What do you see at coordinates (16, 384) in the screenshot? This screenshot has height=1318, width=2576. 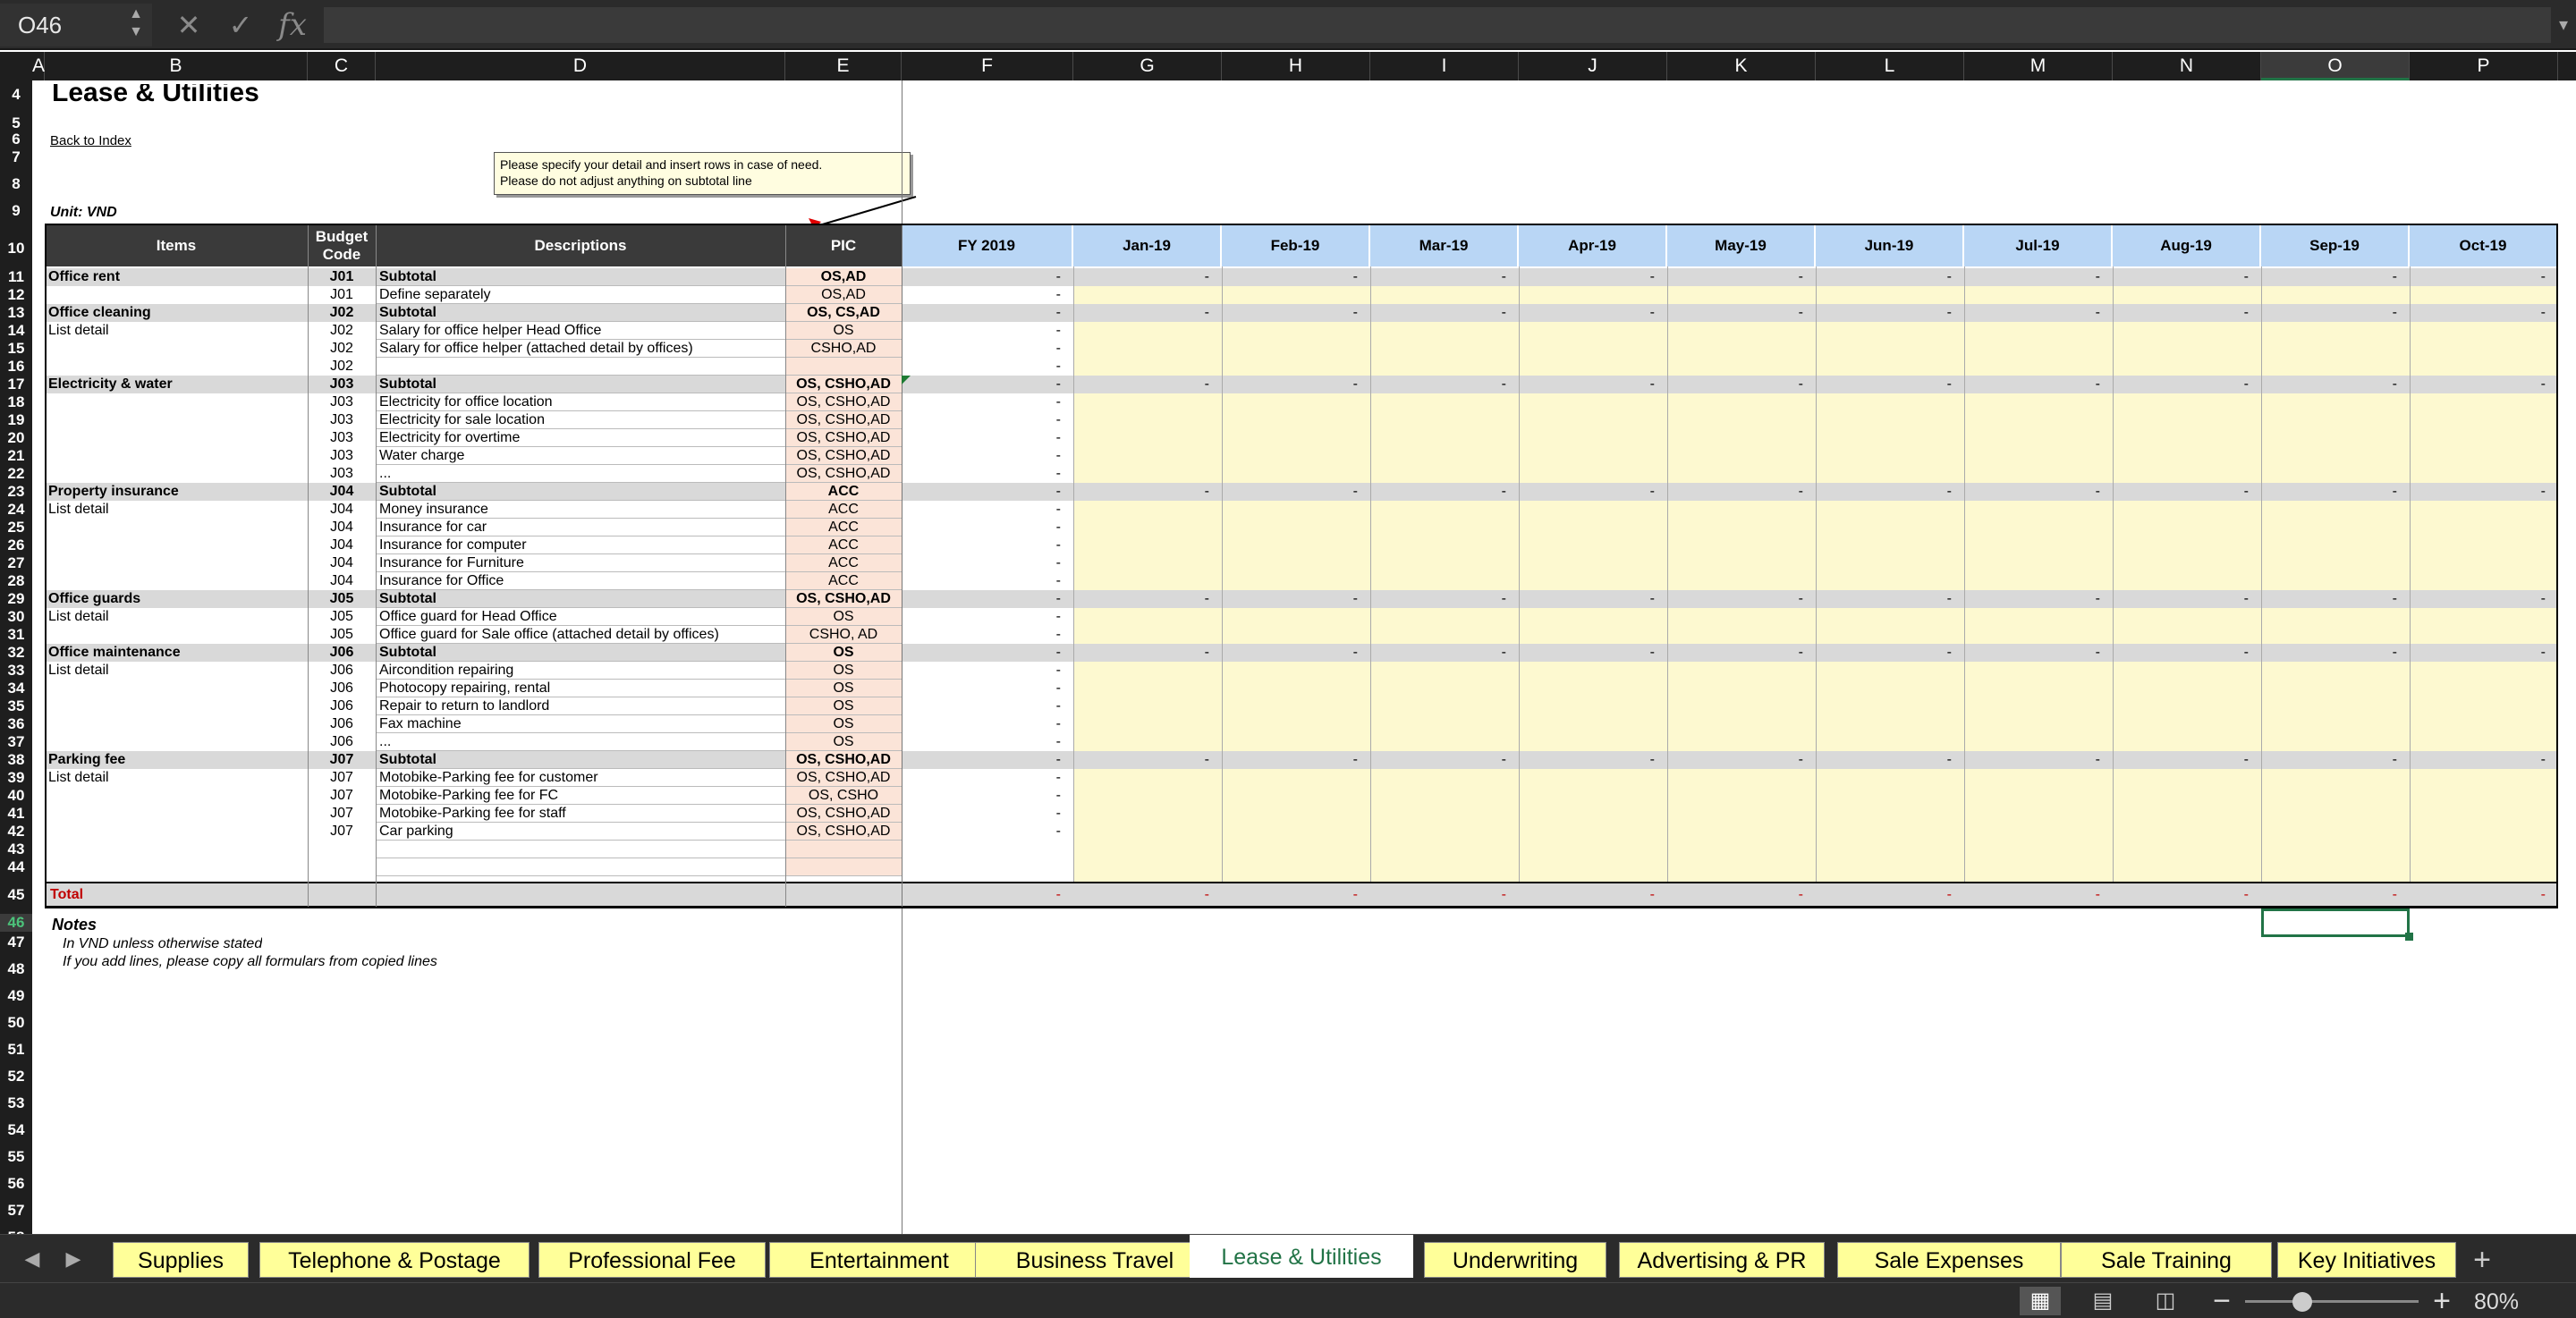 I see `row-header-17: 17` at bounding box center [16, 384].